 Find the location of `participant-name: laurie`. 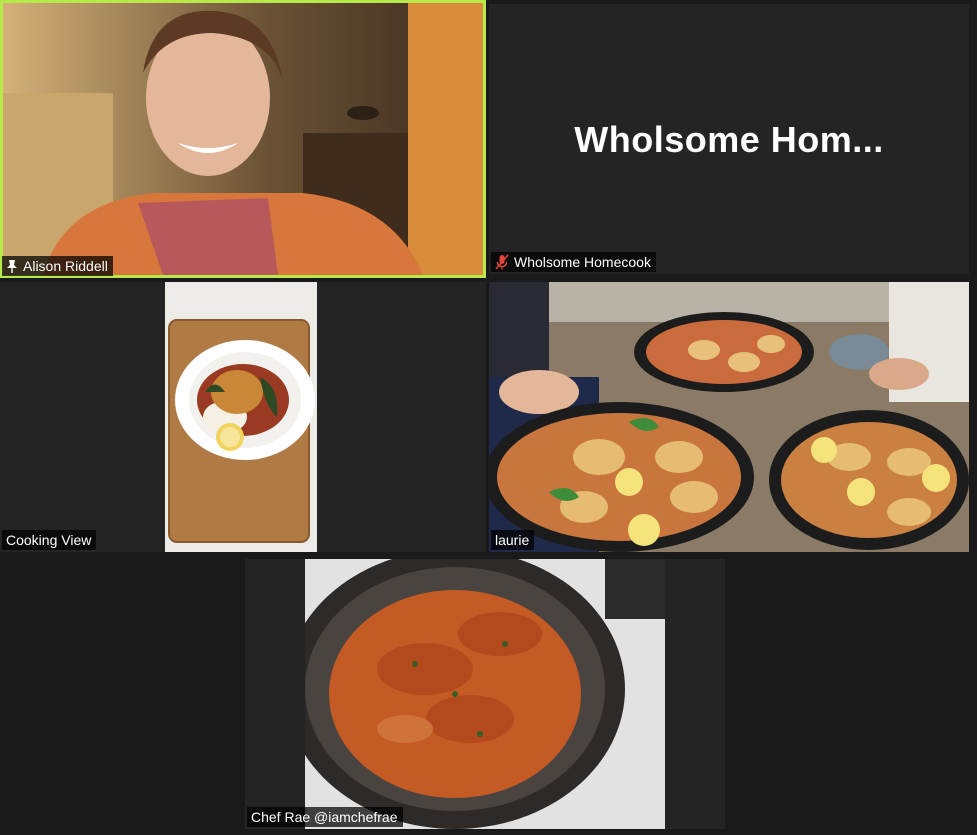

participant-name: laurie is located at coordinates (512, 540).